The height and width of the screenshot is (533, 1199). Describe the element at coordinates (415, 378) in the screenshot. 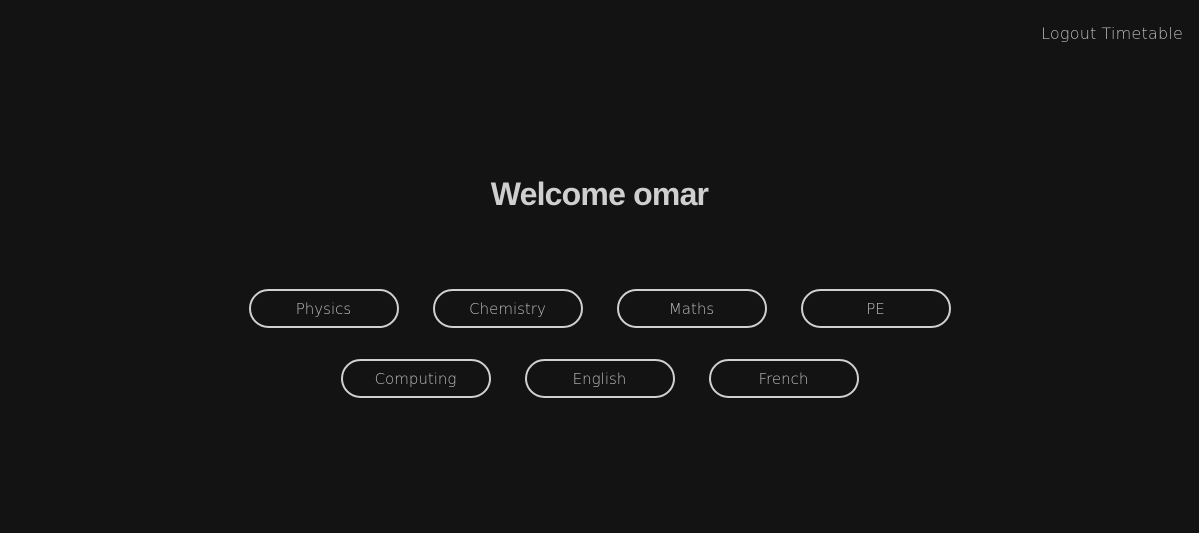

I see `subject-button-computing: Computing` at that location.